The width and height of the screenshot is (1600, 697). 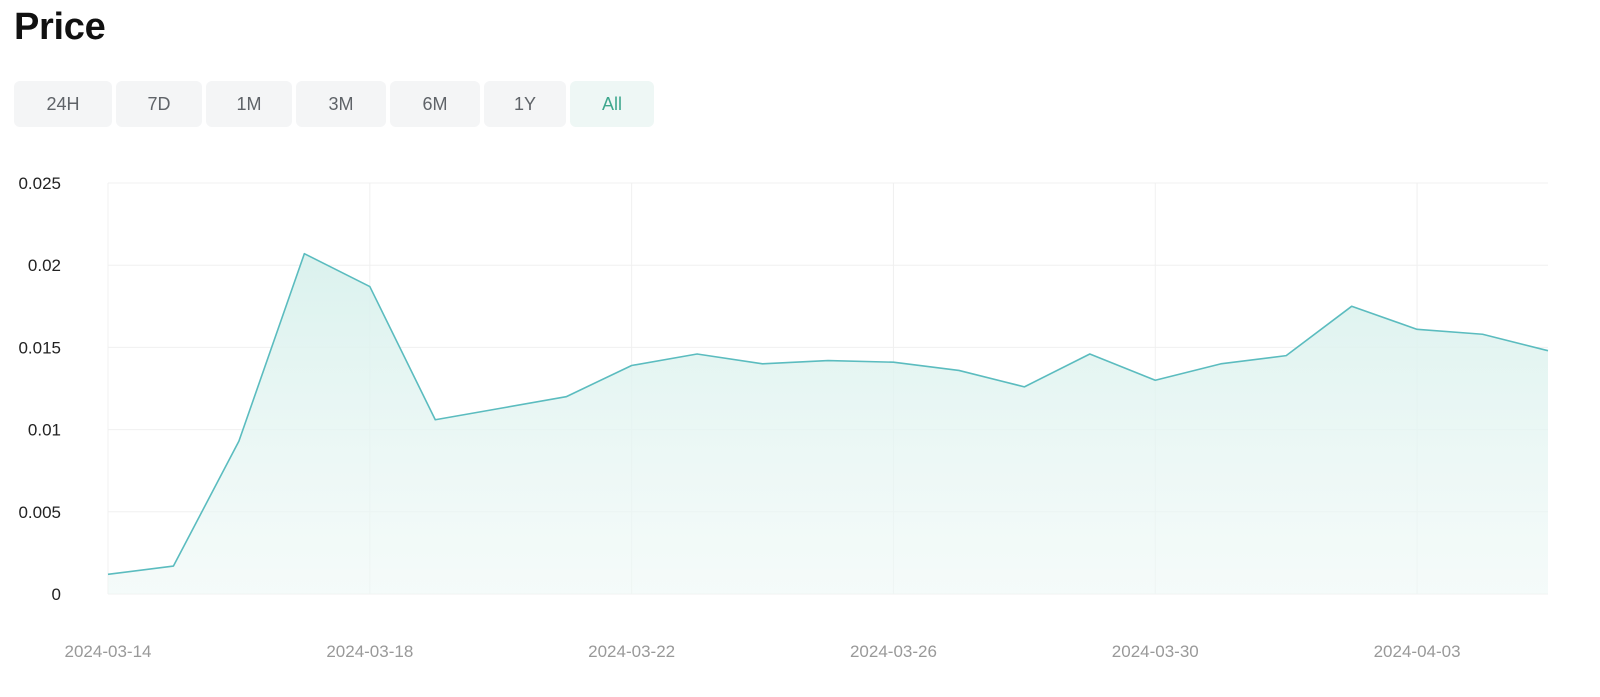 I want to click on x-tick-label: 2024-03-22, so click(x=631, y=651).